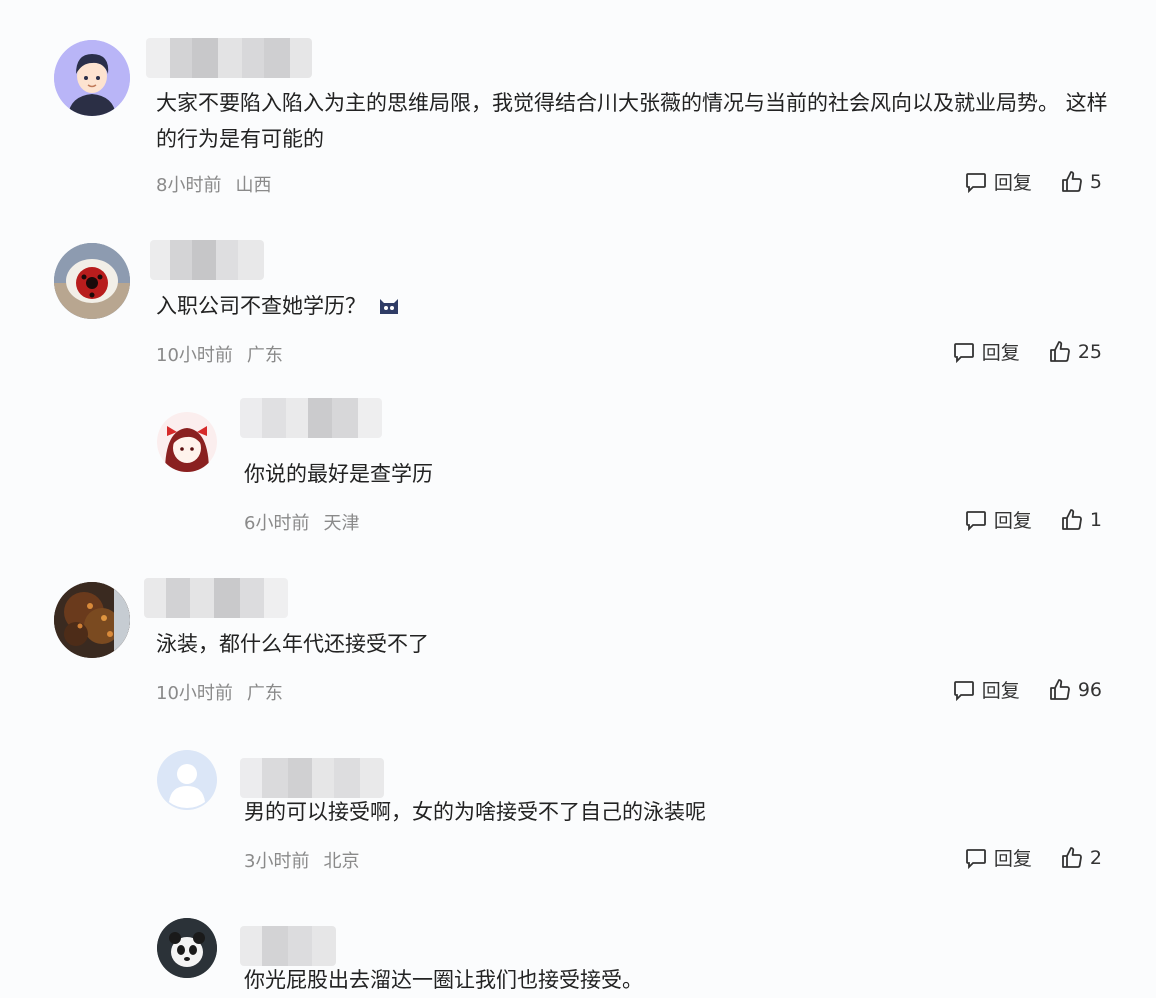 The image size is (1156, 998). I want to click on comment-location: 山西, so click(253, 185).